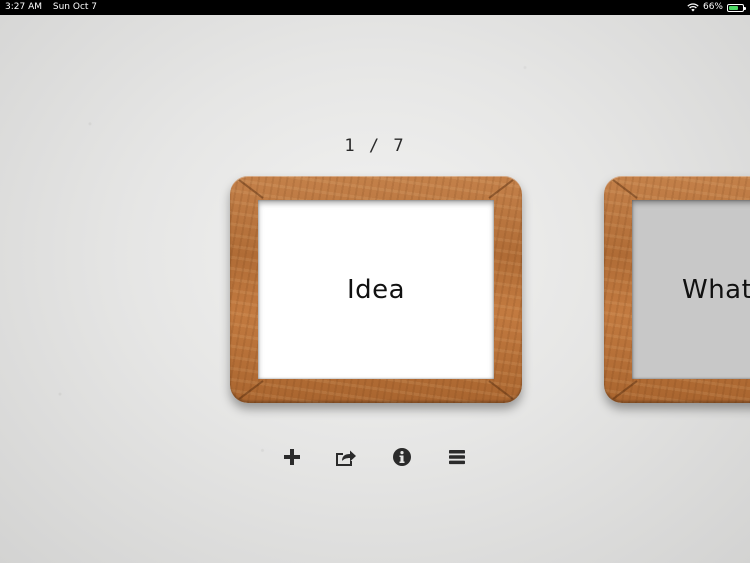 The height and width of the screenshot is (563, 750). What do you see at coordinates (375, 457) in the screenshot?
I see `toolbar` at bounding box center [375, 457].